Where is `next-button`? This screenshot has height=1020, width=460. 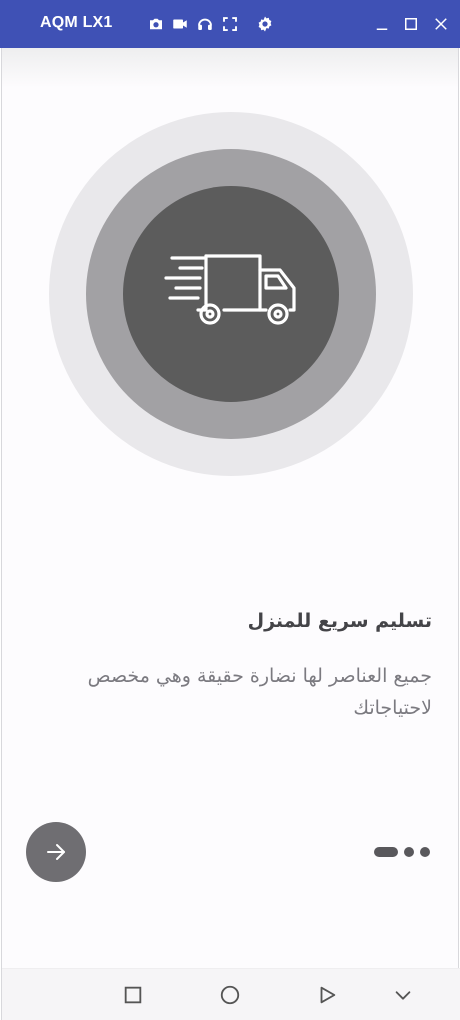 next-button is located at coordinates (56, 852).